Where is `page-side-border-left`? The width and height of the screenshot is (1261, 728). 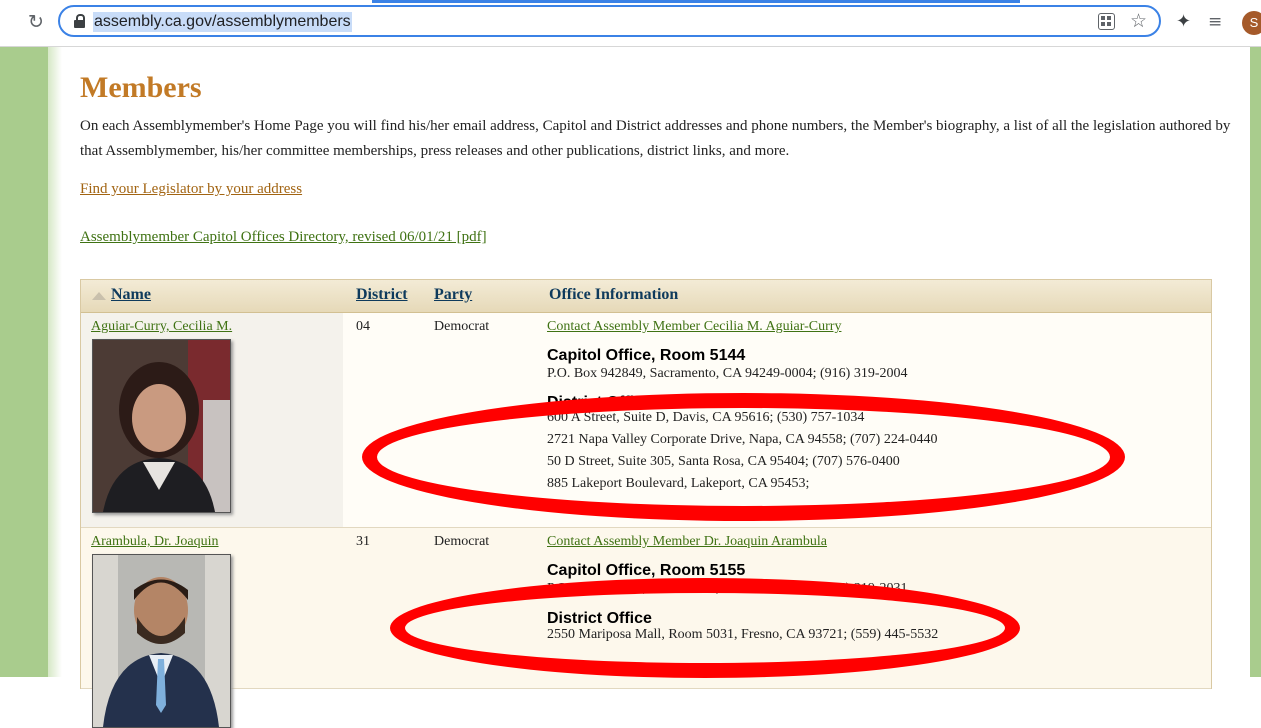
page-side-border-left is located at coordinates (31, 362).